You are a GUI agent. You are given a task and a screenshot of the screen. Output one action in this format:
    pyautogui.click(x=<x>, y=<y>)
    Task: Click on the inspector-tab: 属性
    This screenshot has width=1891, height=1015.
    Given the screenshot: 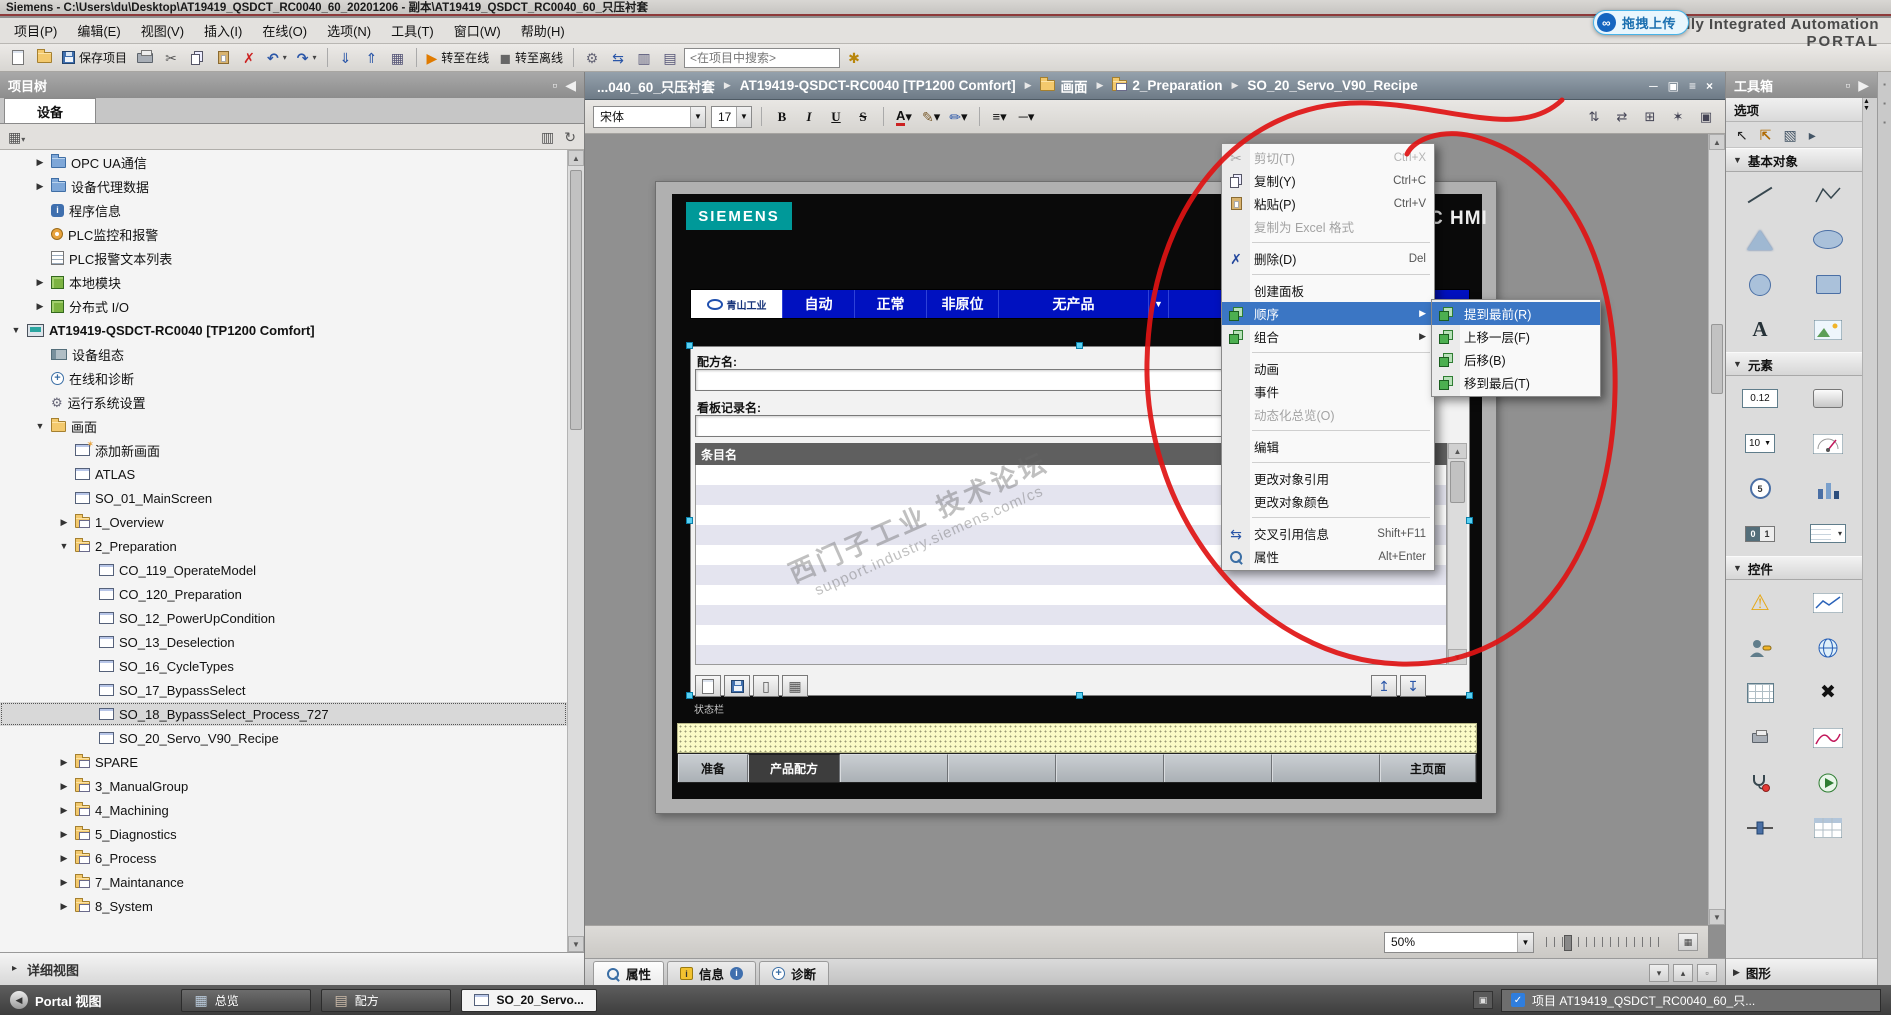 What is the action you would take?
    pyautogui.click(x=629, y=973)
    